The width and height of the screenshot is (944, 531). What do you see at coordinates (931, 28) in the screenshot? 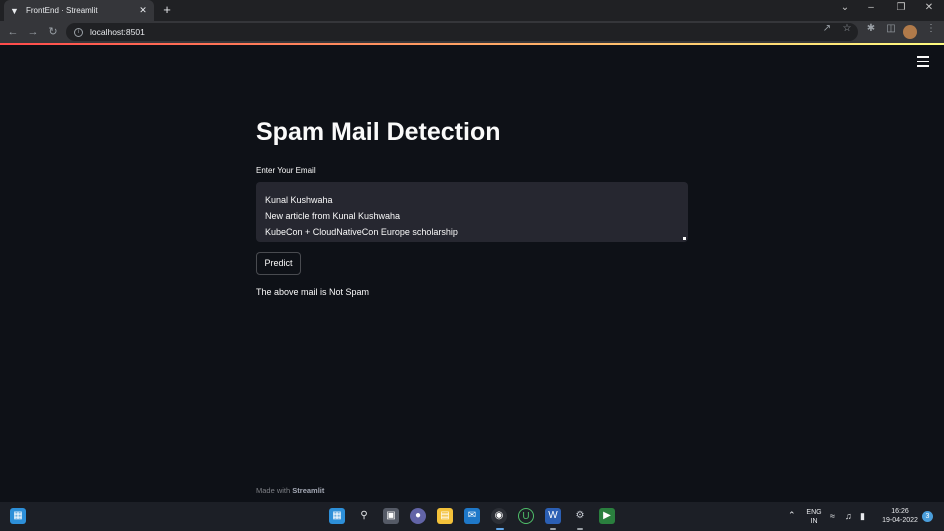
I see `more-vert-icon: ⋮` at bounding box center [931, 28].